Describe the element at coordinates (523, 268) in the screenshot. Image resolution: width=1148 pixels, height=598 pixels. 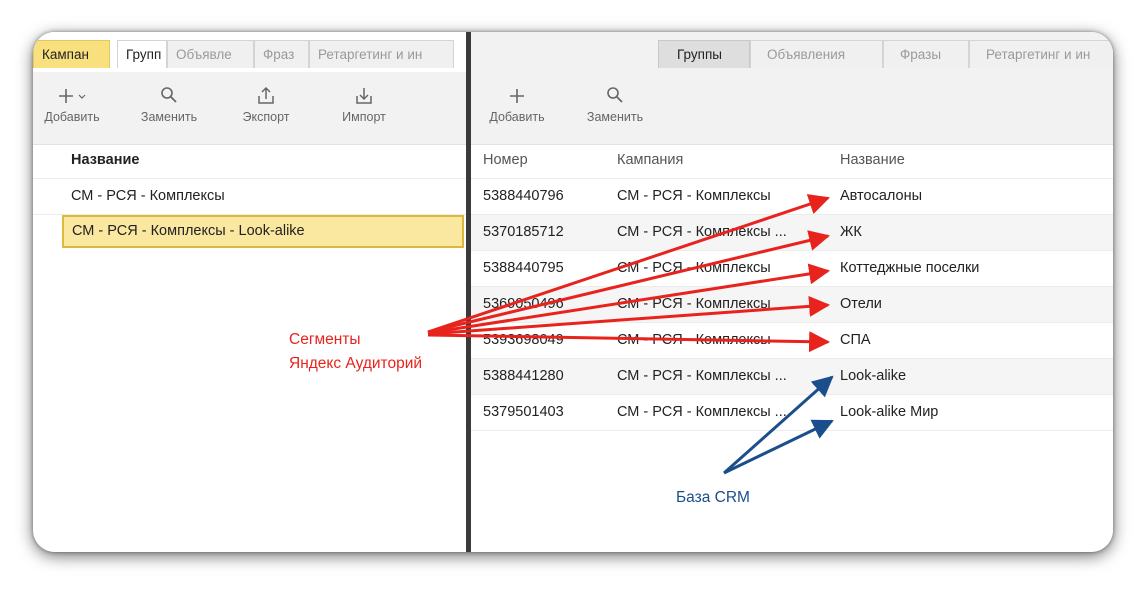
I see `cell-number: 5388440795` at that location.